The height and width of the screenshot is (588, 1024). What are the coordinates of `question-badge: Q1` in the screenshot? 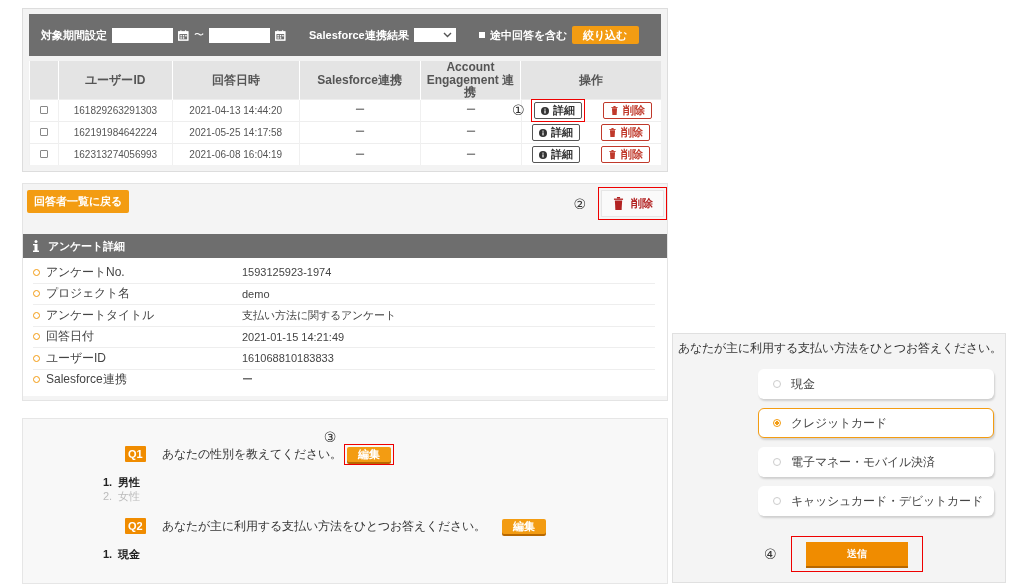 It's located at (135, 454).